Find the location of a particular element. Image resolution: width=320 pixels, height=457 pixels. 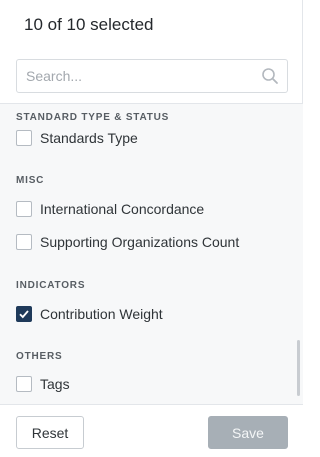

check-icon is located at coordinates (24, 314).